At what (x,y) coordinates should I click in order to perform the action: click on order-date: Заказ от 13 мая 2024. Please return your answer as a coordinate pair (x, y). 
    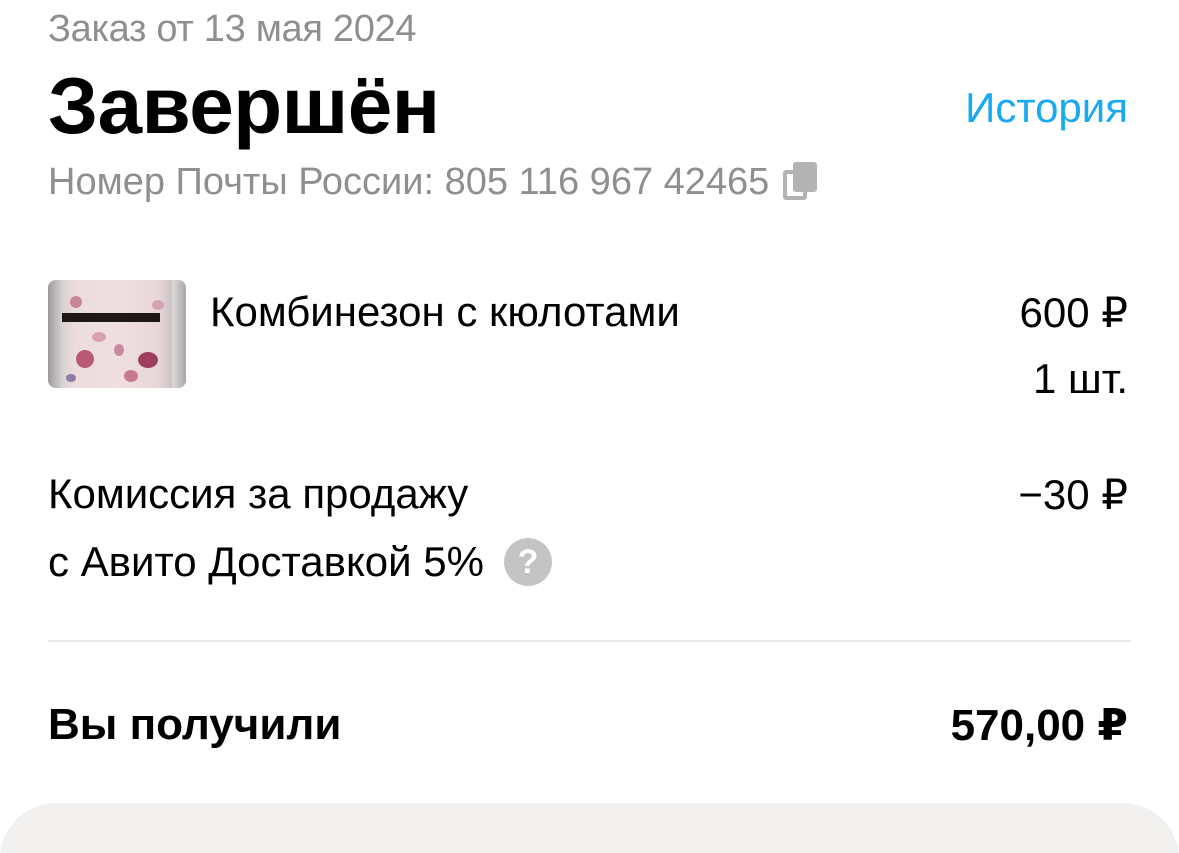
    Looking at the image, I should click on (232, 29).